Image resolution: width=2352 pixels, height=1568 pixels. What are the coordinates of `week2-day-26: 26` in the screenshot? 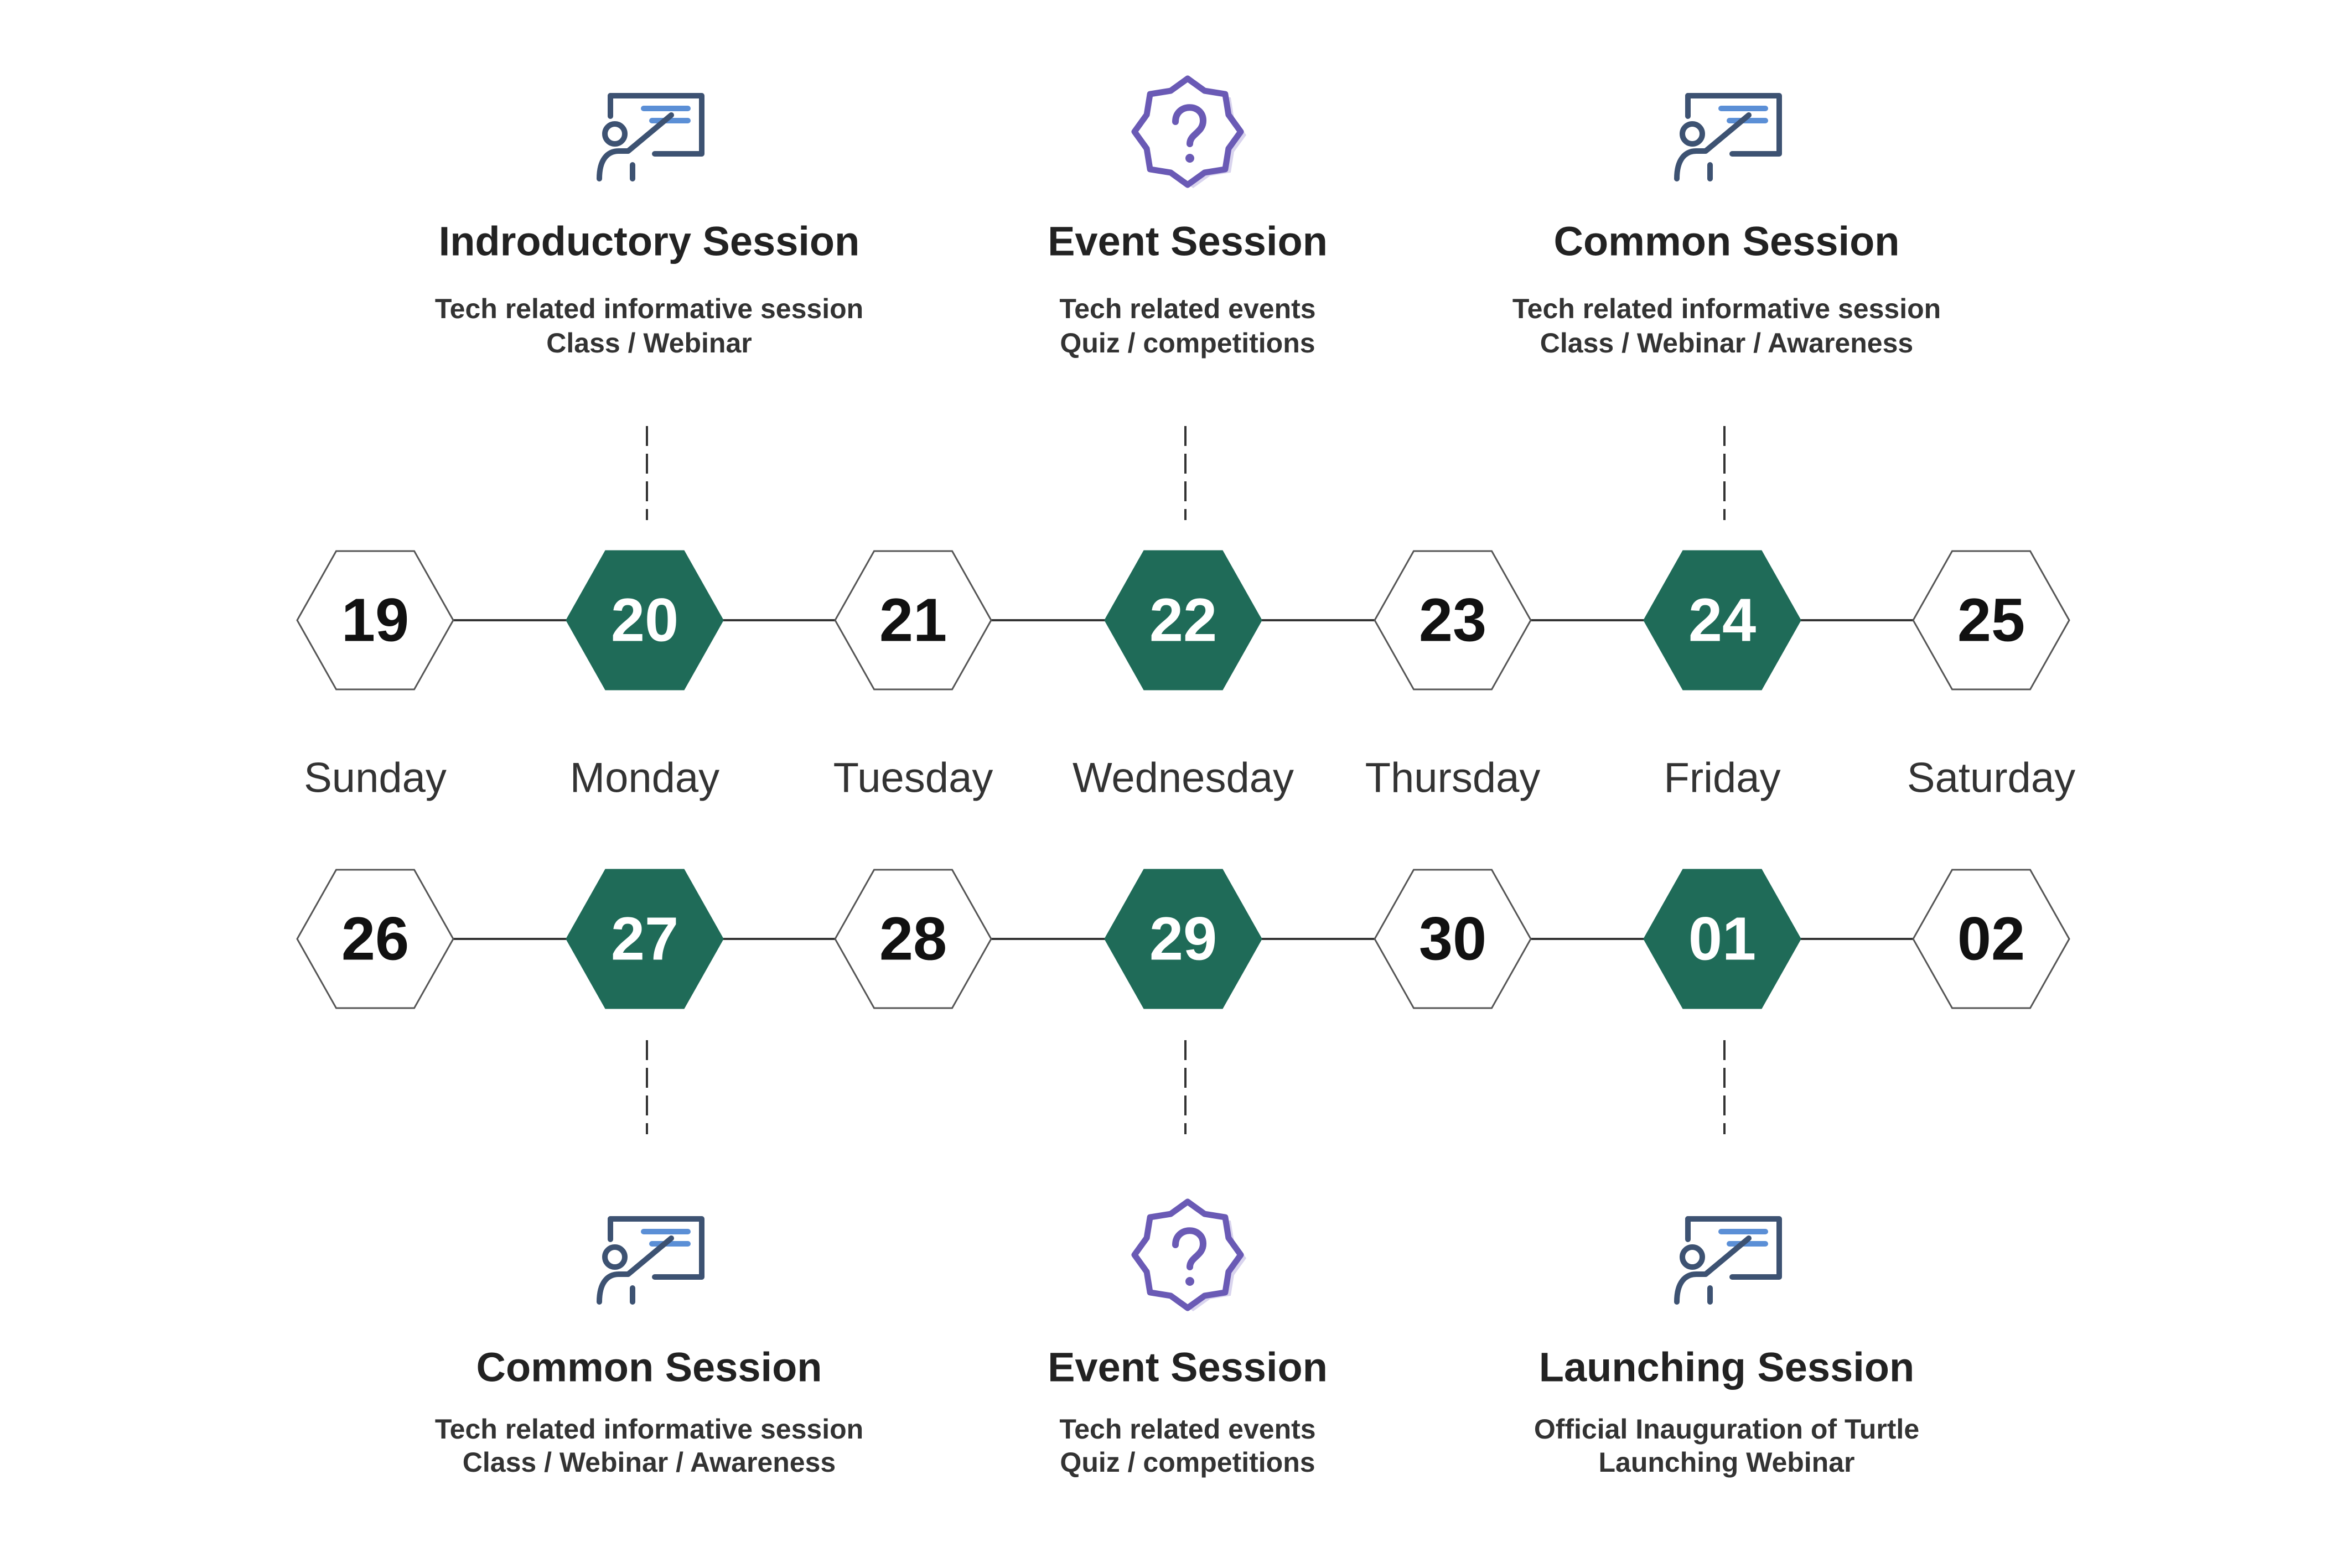 It's located at (375, 939).